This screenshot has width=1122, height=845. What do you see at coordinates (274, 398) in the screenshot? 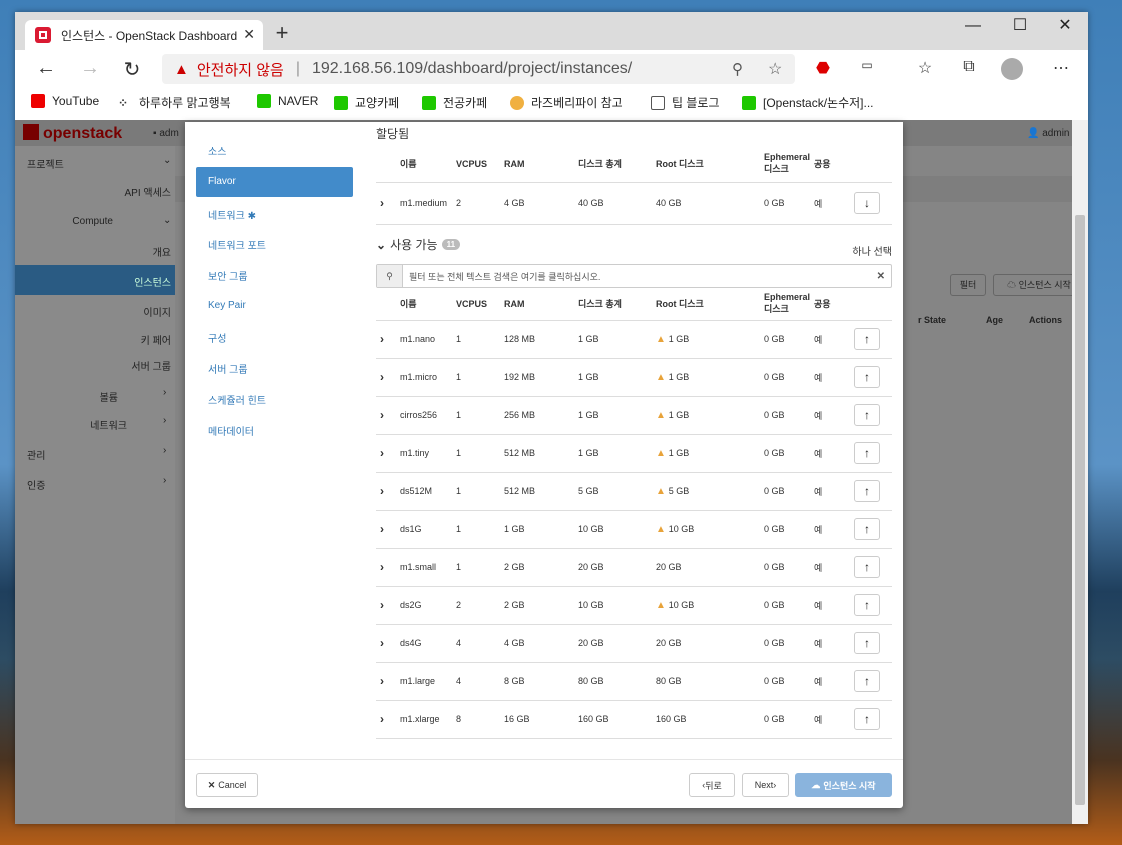
I see `wizard-step-scheduler-hints: 스케쥴러 힌트` at bounding box center [274, 398].